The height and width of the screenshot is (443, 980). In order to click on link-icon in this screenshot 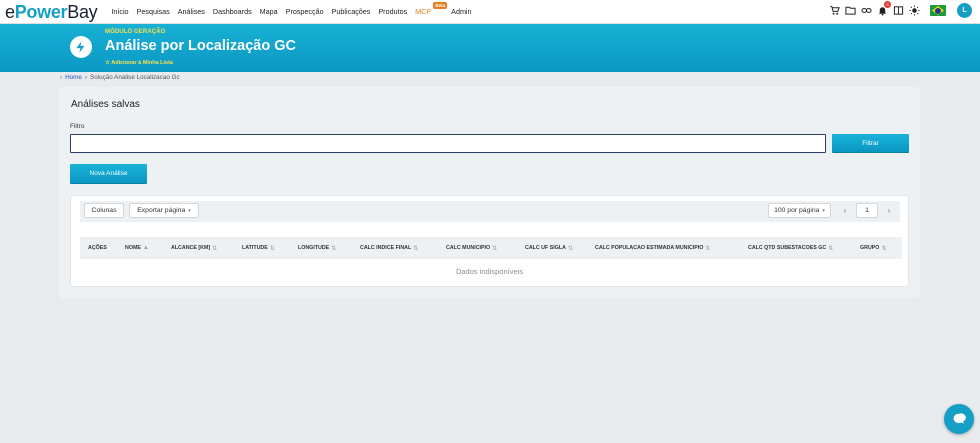, I will do `click(866, 10)`.